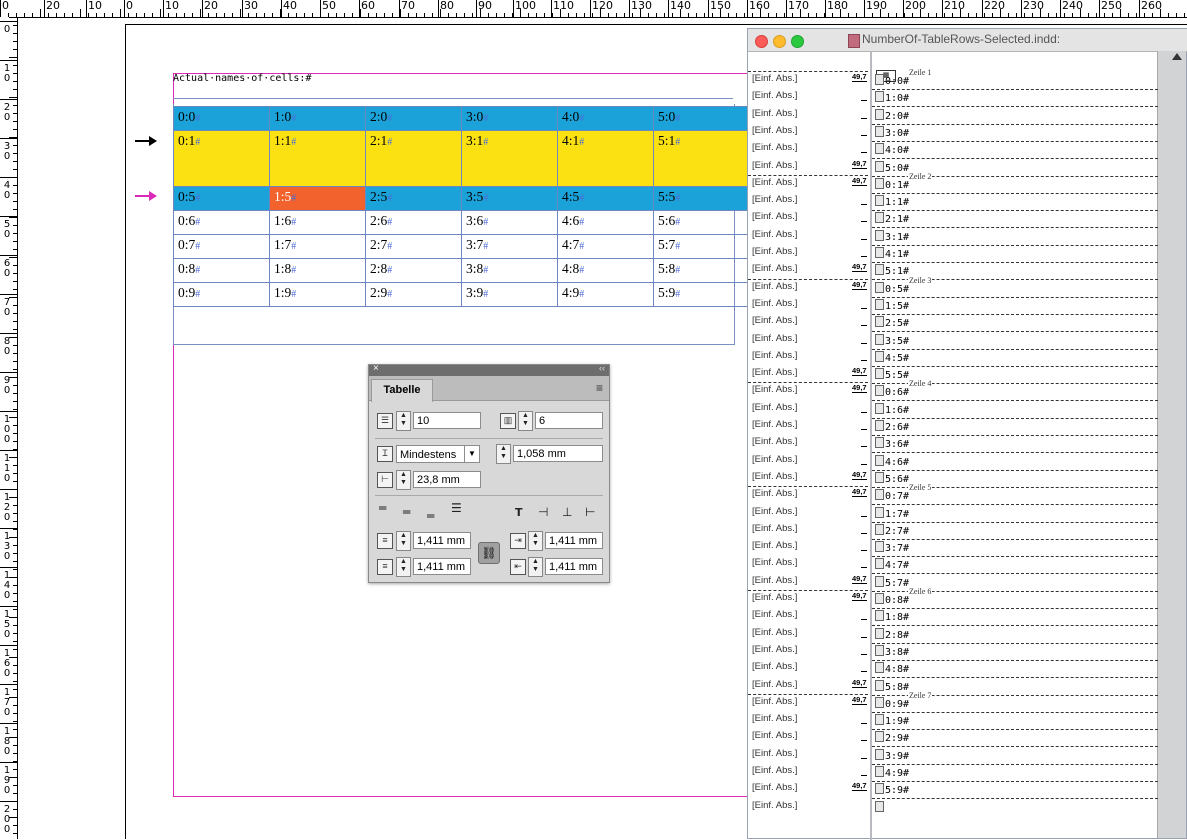  I want to click on story-cell-text: 5:7#, so click(892, 582).